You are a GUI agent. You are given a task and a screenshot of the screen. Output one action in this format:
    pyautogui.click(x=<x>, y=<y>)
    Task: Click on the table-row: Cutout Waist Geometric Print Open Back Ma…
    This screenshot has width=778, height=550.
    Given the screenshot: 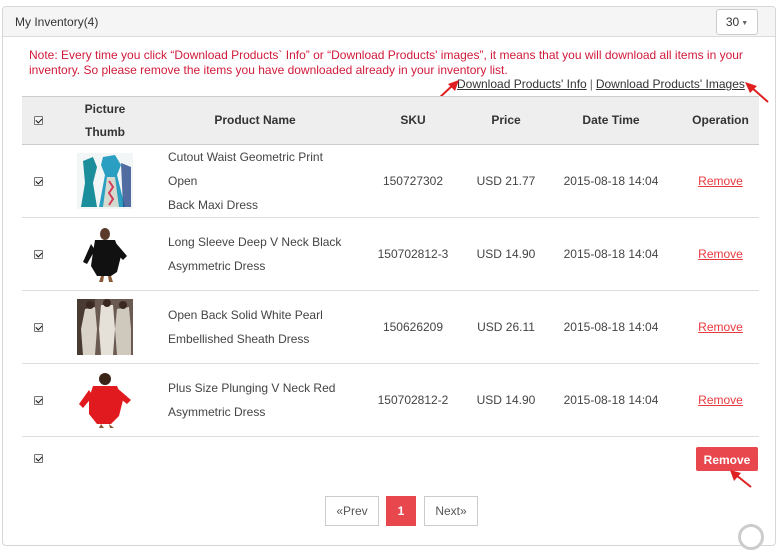 What is the action you would take?
    pyautogui.click(x=390, y=181)
    